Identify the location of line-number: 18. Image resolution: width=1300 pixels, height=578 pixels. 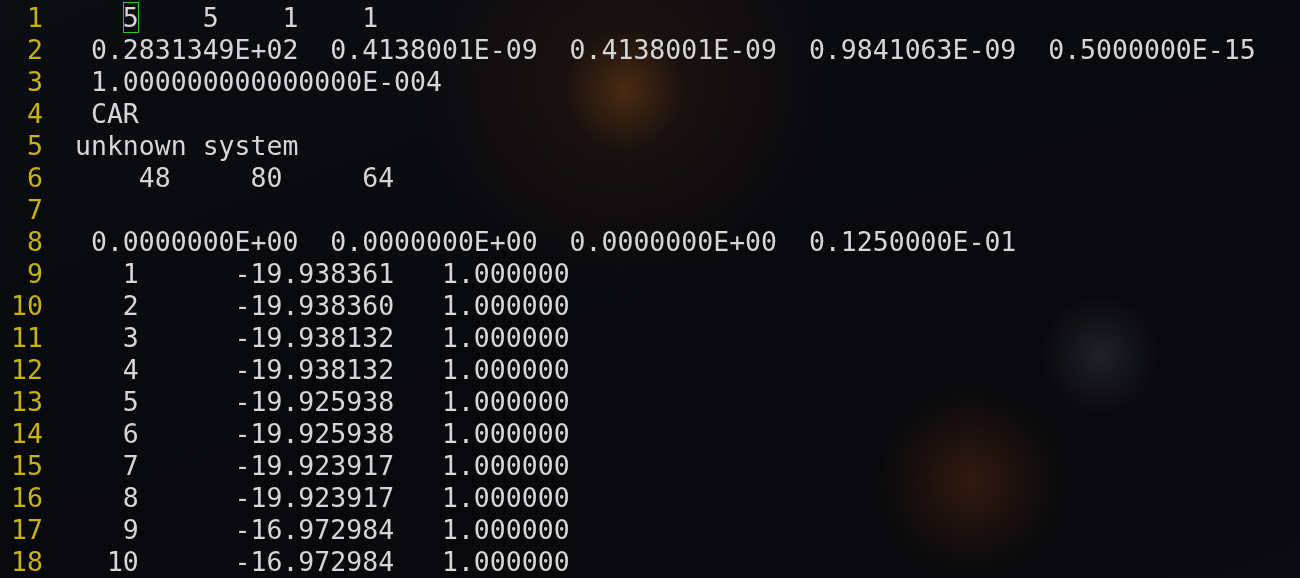
(27, 562).